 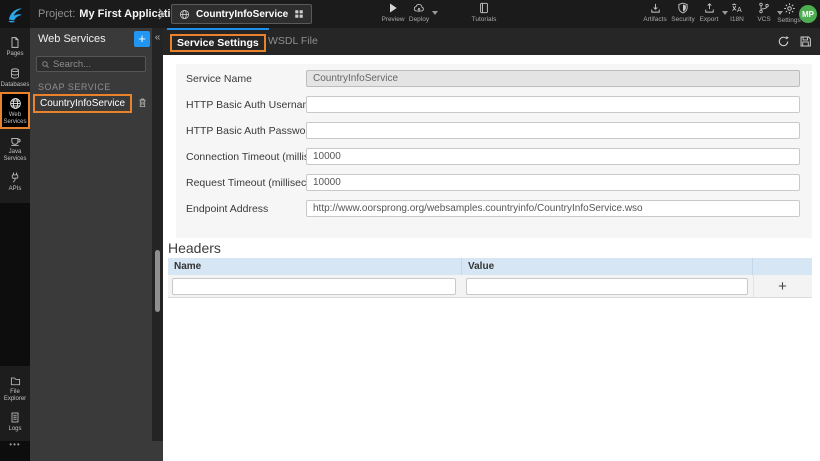 What do you see at coordinates (252, 105) in the screenshot?
I see `field-label: HTTP Basic Auth Username` at bounding box center [252, 105].